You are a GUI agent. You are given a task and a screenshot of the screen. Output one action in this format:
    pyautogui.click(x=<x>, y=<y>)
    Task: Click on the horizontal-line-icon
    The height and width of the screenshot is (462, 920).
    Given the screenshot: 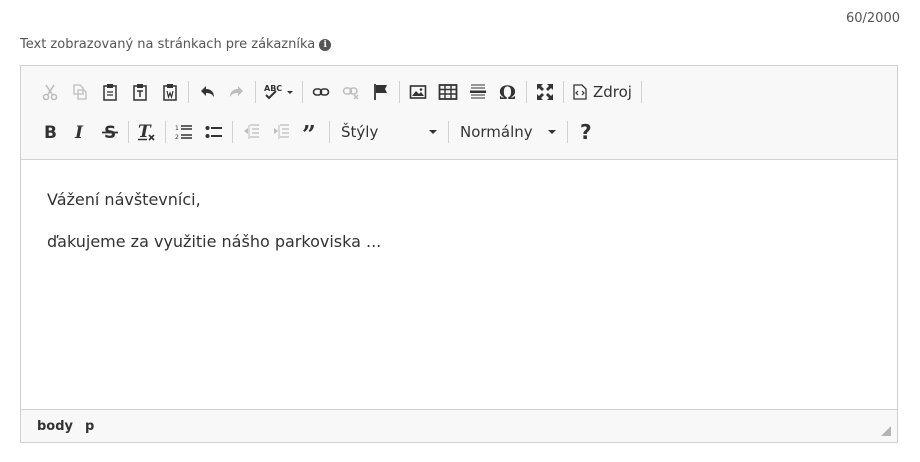 What is the action you would take?
    pyautogui.click(x=478, y=92)
    